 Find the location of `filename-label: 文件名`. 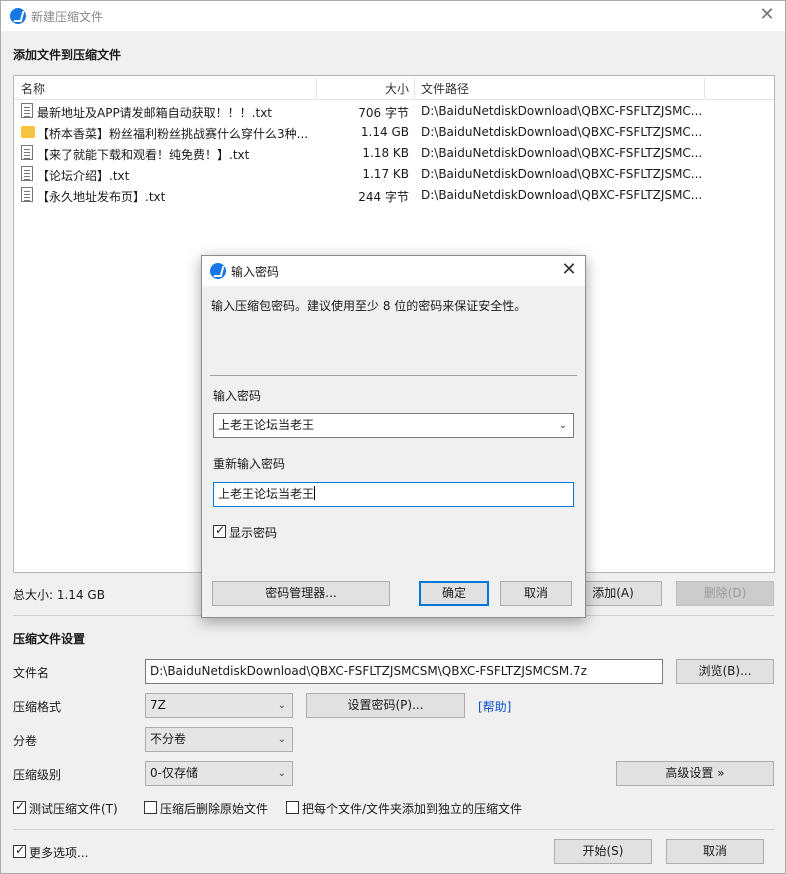

filename-label: 文件名 is located at coordinates (31, 673).